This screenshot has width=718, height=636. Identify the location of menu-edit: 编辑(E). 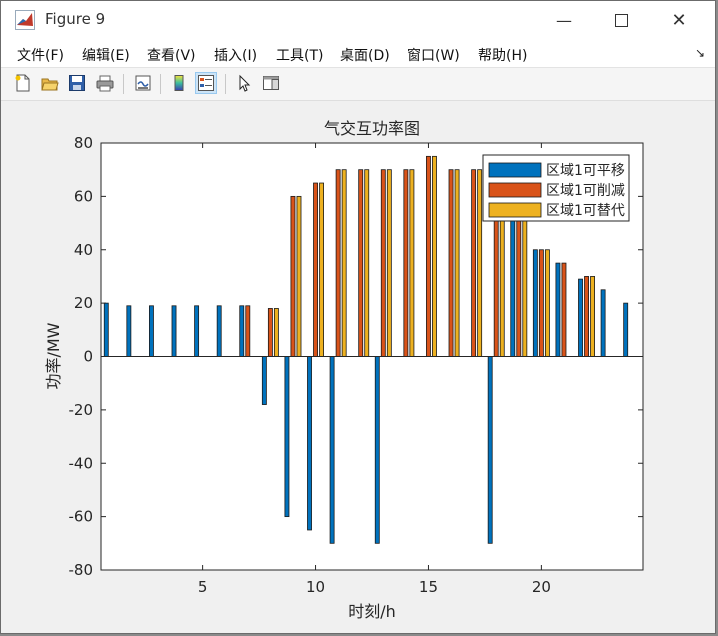
(106, 55).